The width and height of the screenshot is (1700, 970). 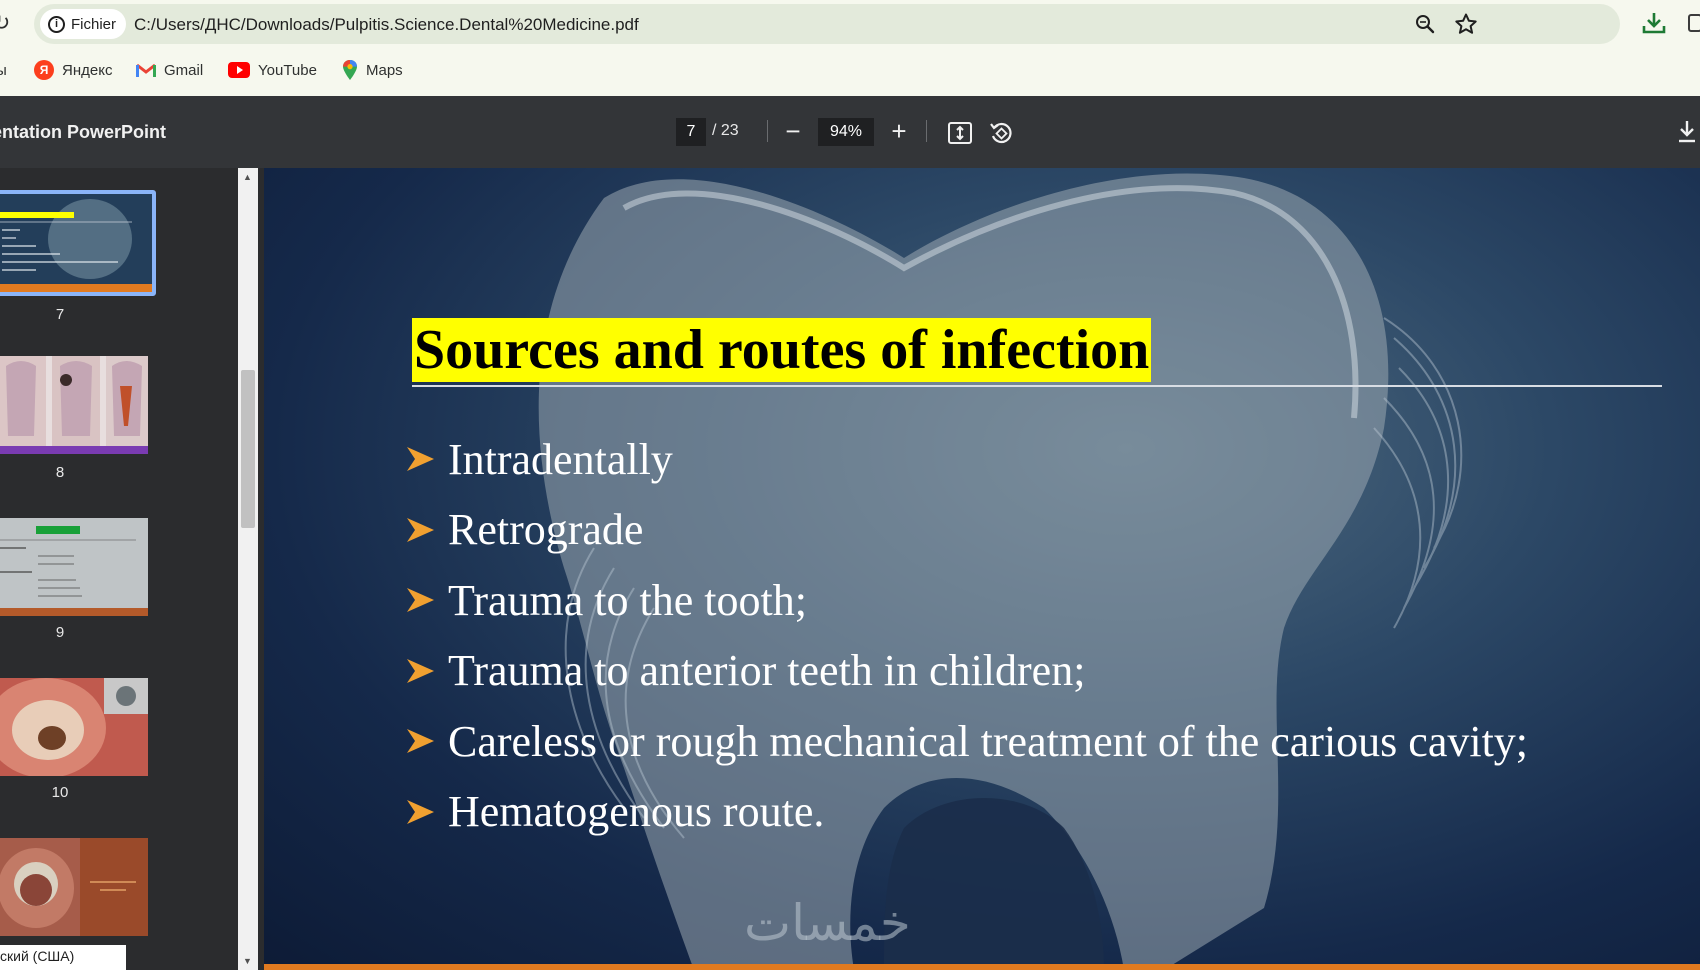 What do you see at coordinates (60, 632) in the screenshot?
I see `thumbnail-page-number: 9` at bounding box center [60, 632].